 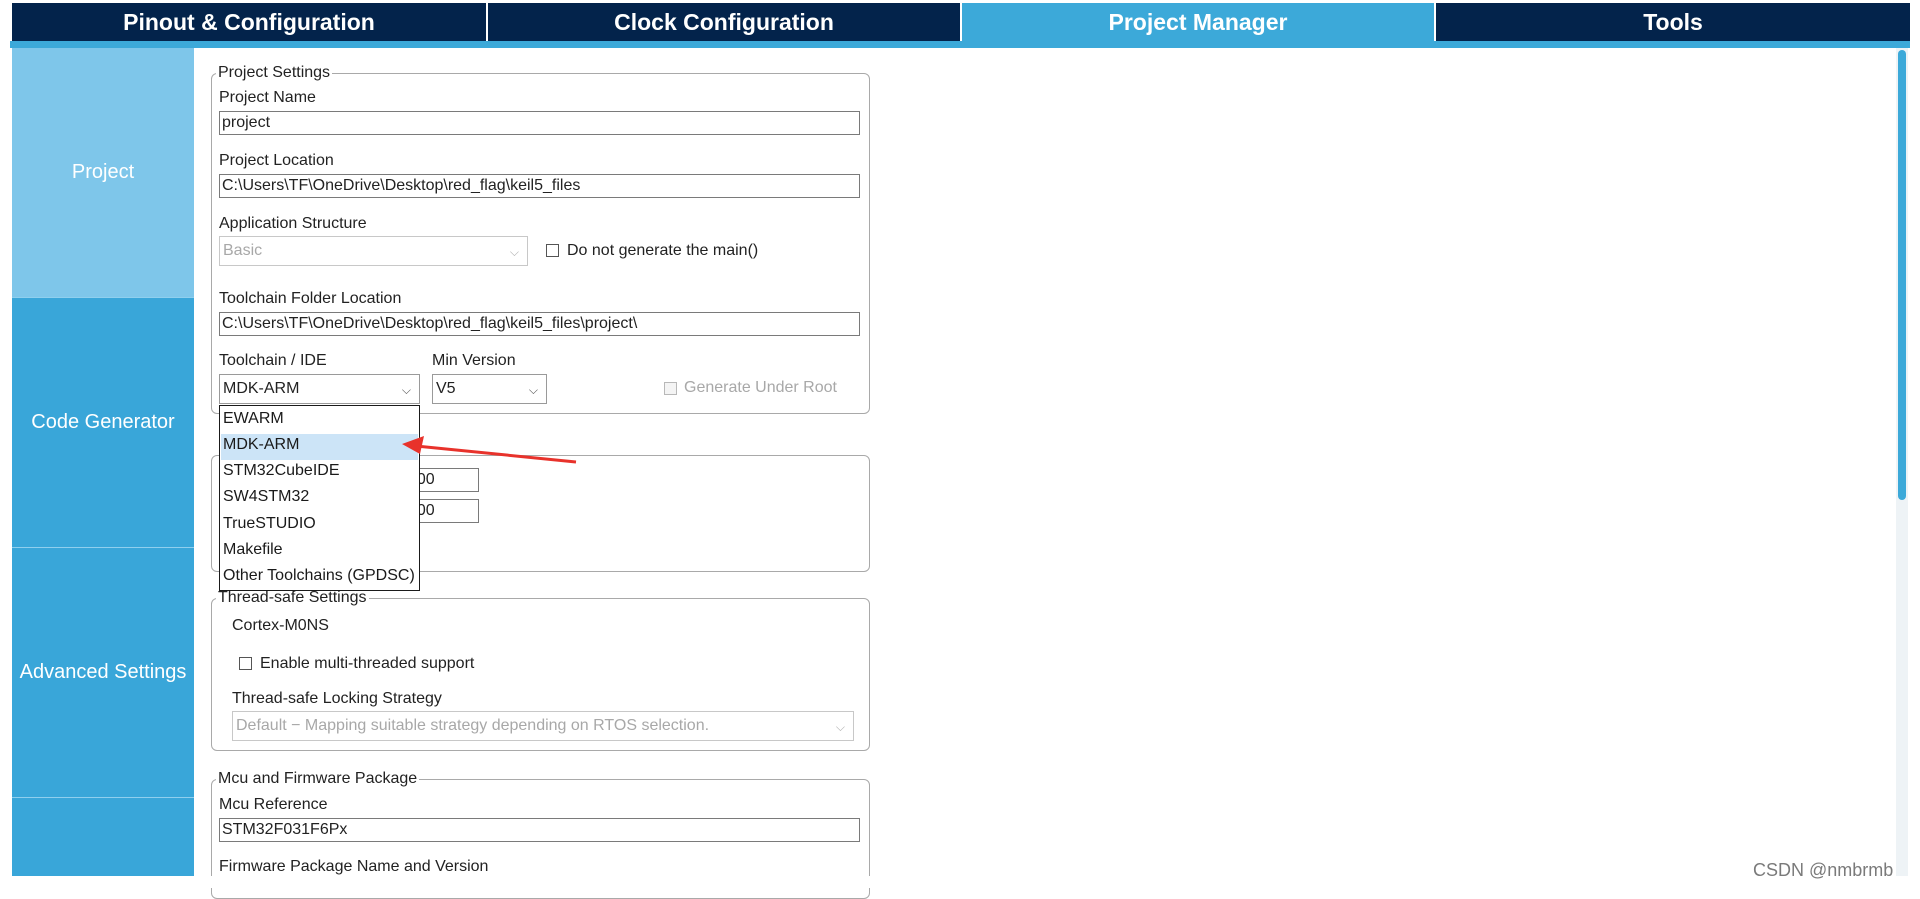 I want to click on annotation-arrow, so click(x=489, y=450).